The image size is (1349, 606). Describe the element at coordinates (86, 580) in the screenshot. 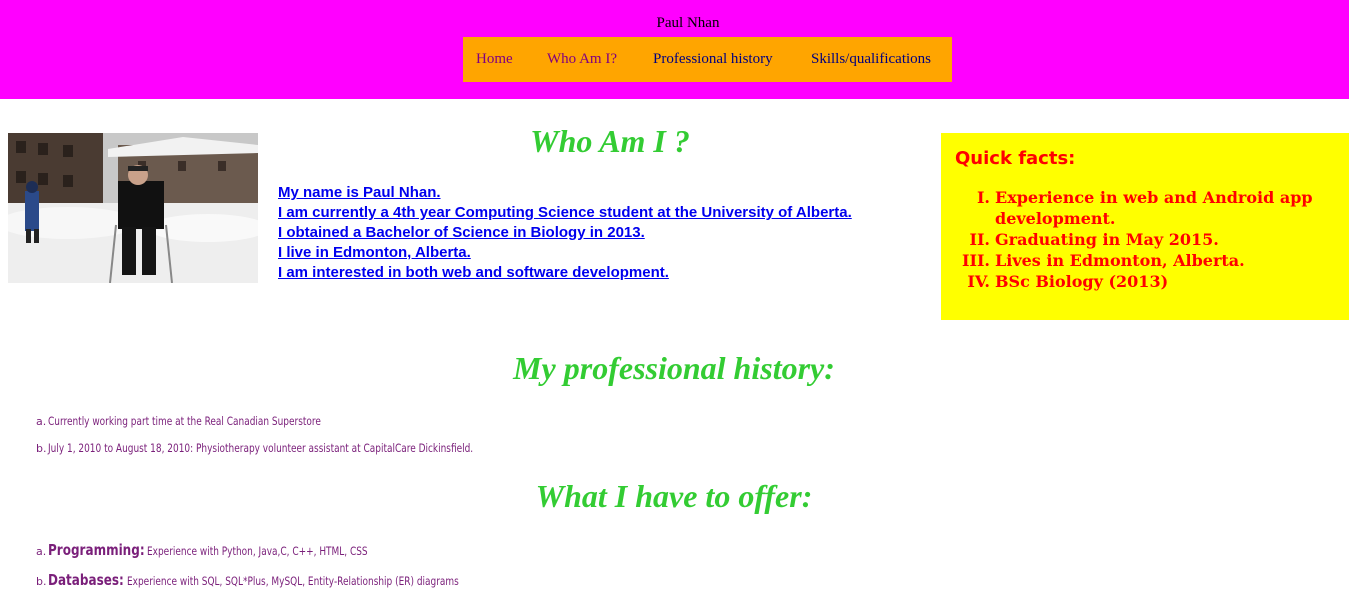

I see `offer-key: Databases:` at that location.